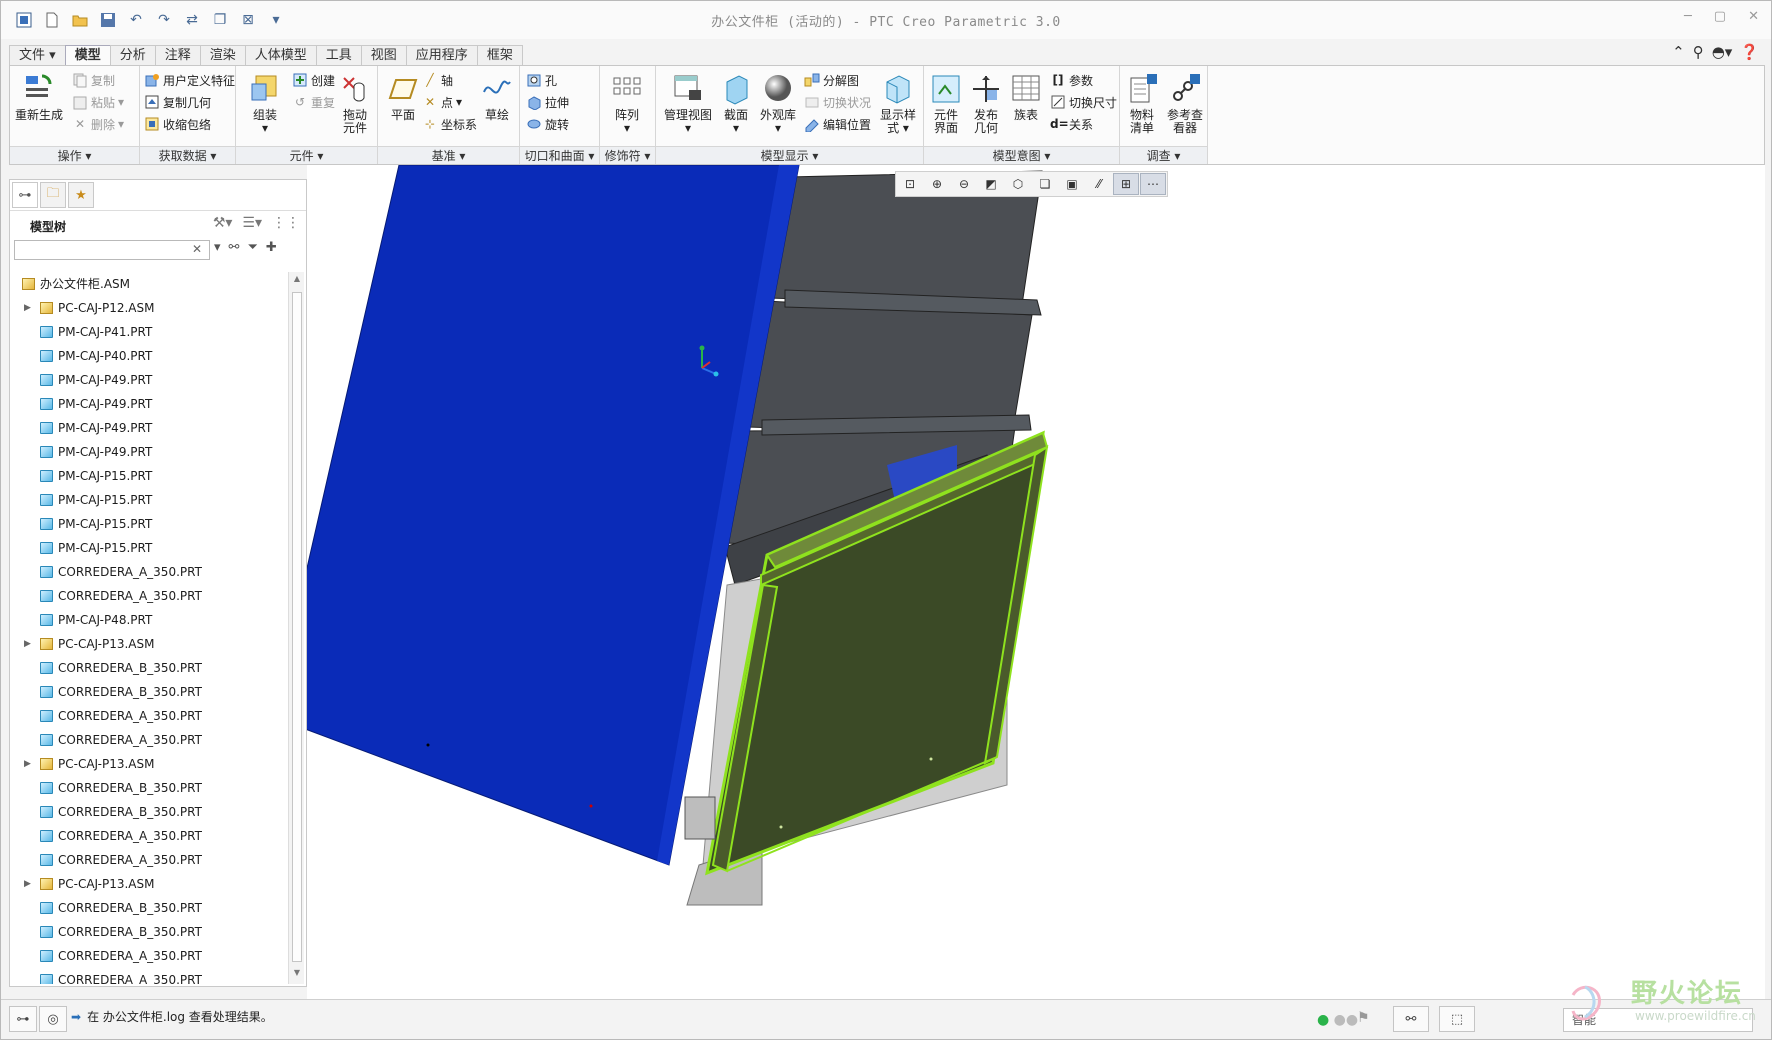 Image resolution: width=1772 pixels, height=1040 pixels. I want to click on extrude-button: 拉伸, so click(547, 102).